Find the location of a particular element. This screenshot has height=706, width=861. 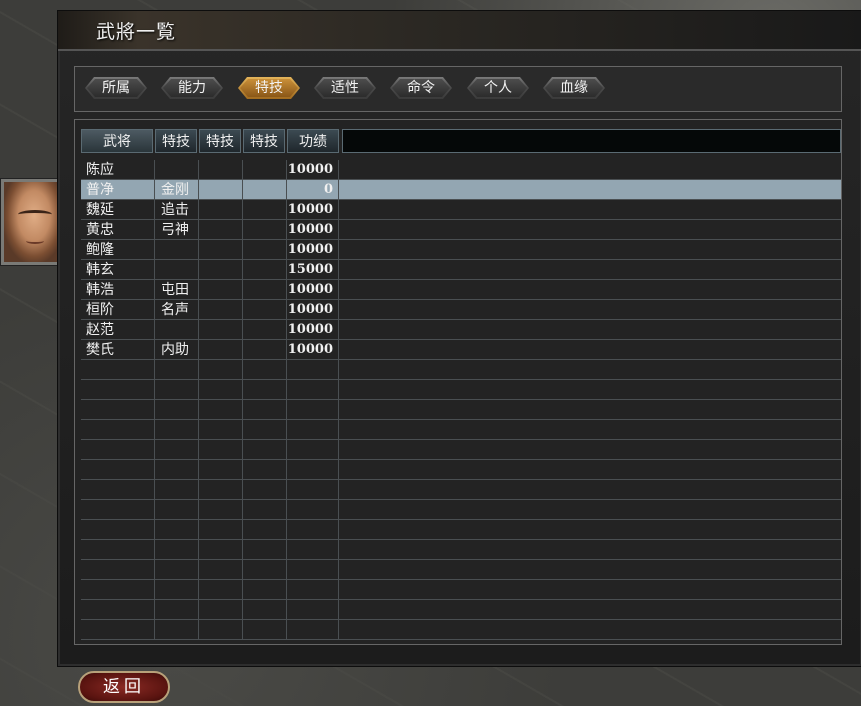

header-officer: 武将 is located at coordinates (117, 141).